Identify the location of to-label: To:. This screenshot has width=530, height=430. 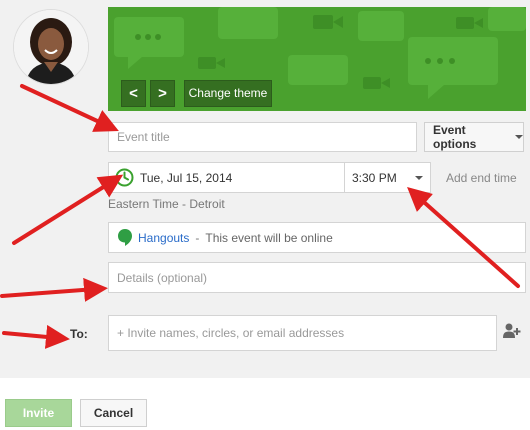
(79, 334).